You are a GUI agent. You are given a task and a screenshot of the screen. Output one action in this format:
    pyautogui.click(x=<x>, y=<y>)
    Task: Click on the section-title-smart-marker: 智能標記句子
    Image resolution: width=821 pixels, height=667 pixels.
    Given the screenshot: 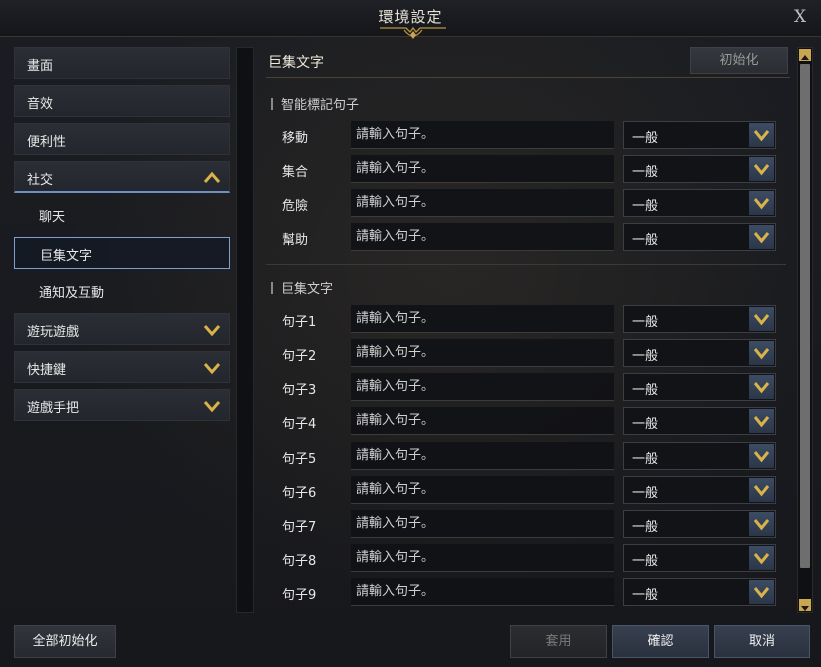 What is the action you would take?
    pyautogui.click(x=315, y=103)
    